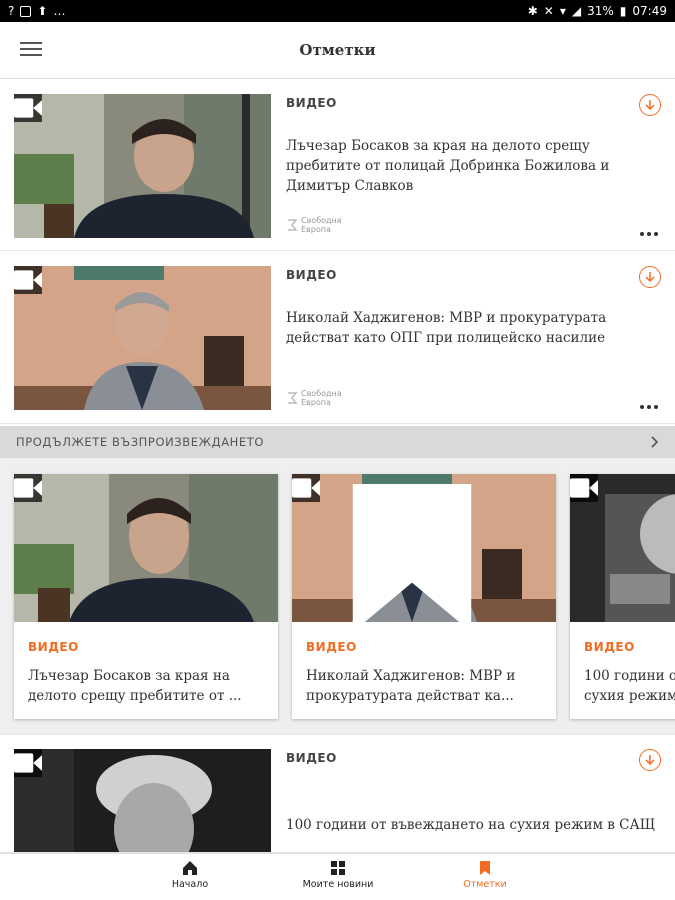  I want to click on nav-home-label: Начало, so click(190, 884).